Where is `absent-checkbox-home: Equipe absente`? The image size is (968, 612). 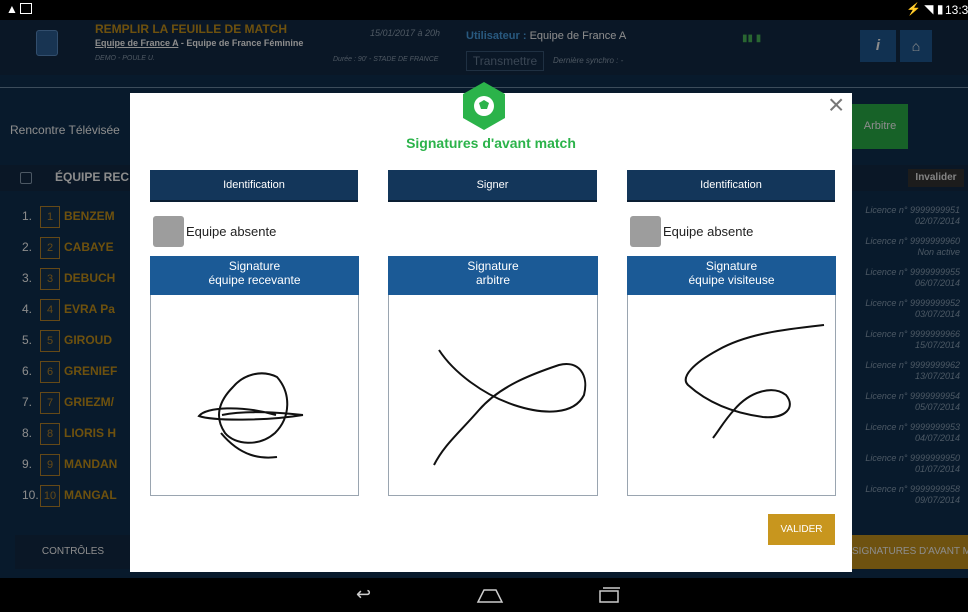
absent-checkbox-home: Equipe absente is located at coordinates (214, 231).